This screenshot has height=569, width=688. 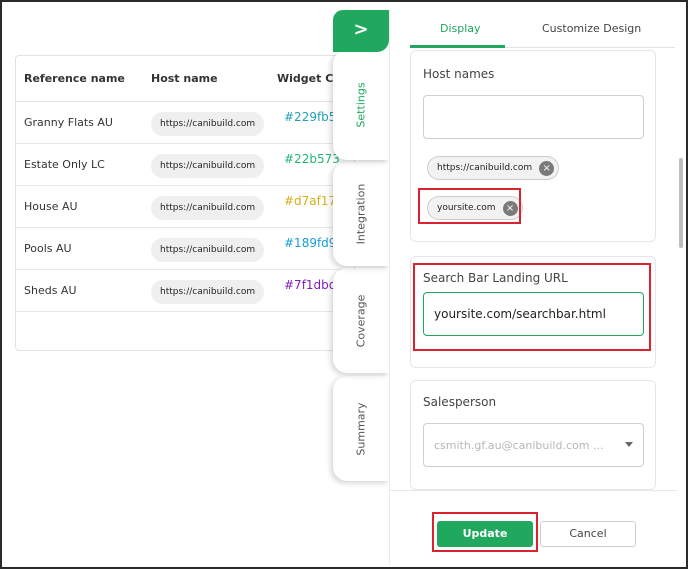 What do you see at coordinates (51, 206) in the screenshot?
I see `reference-name: House AU` at bounding box center [51, 206].